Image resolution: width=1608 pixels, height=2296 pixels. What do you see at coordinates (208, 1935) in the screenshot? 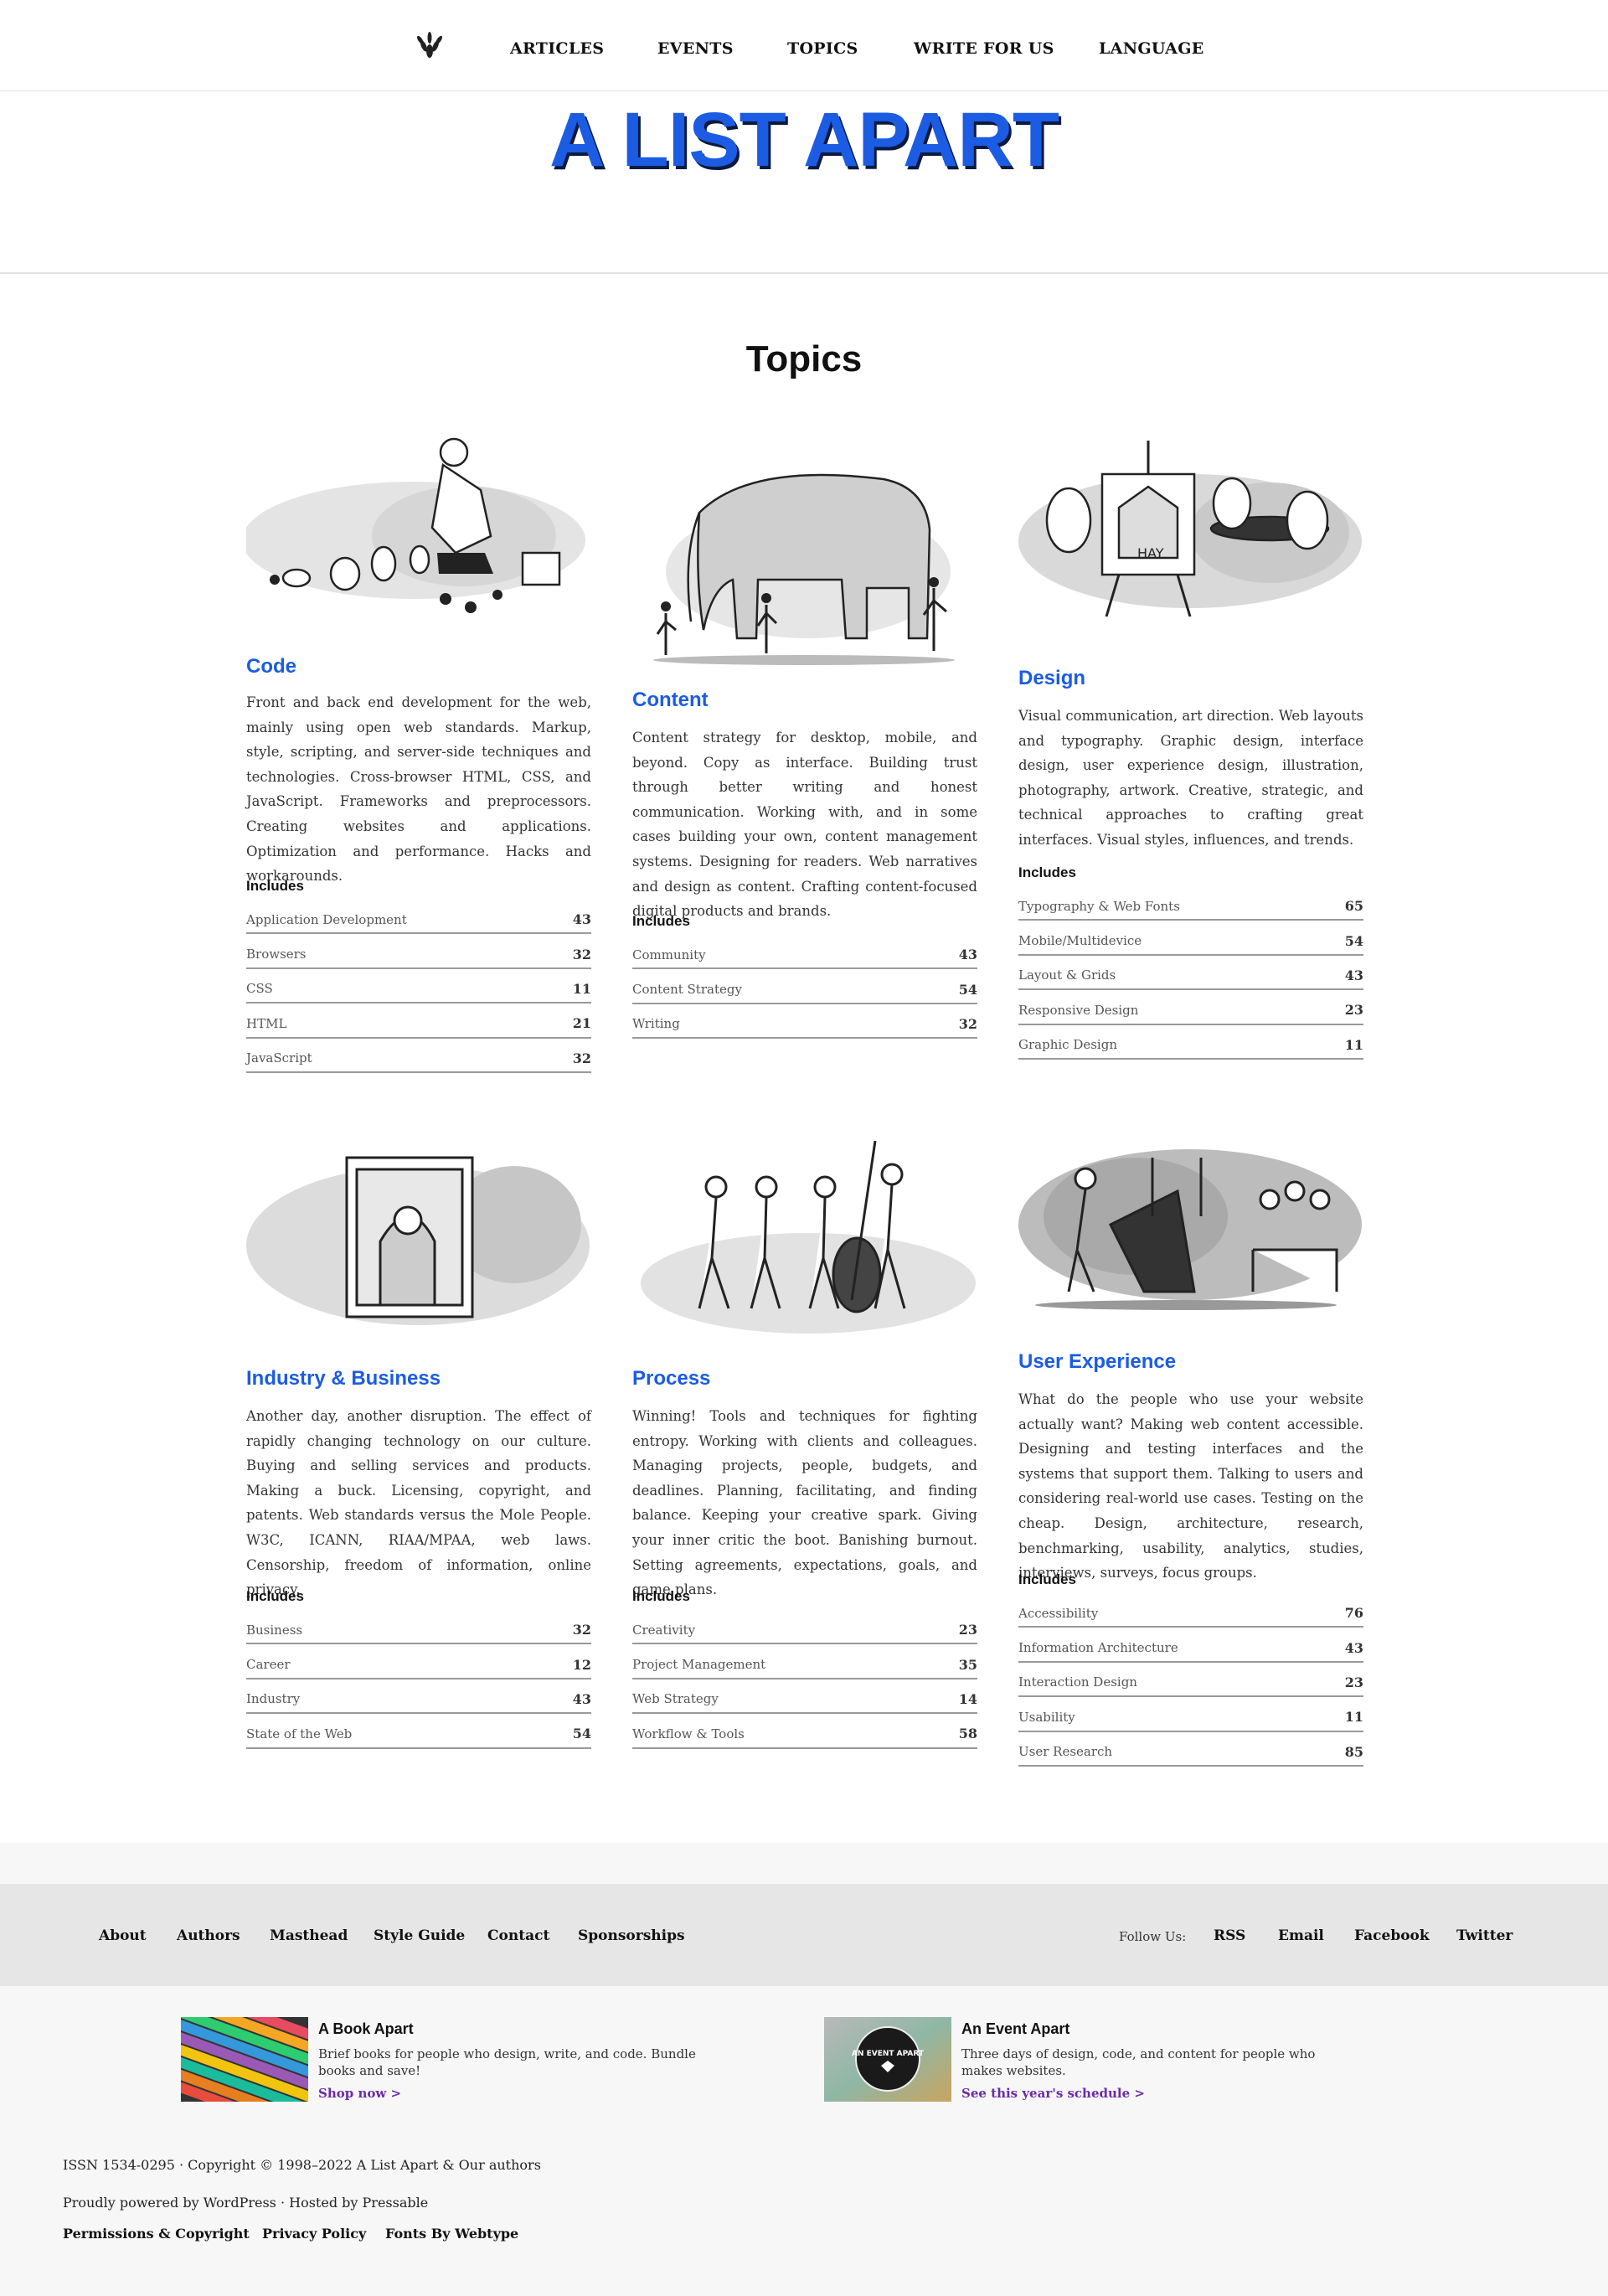
I see `footer-link-authors: Authors` at bounding box center [208, 1935].